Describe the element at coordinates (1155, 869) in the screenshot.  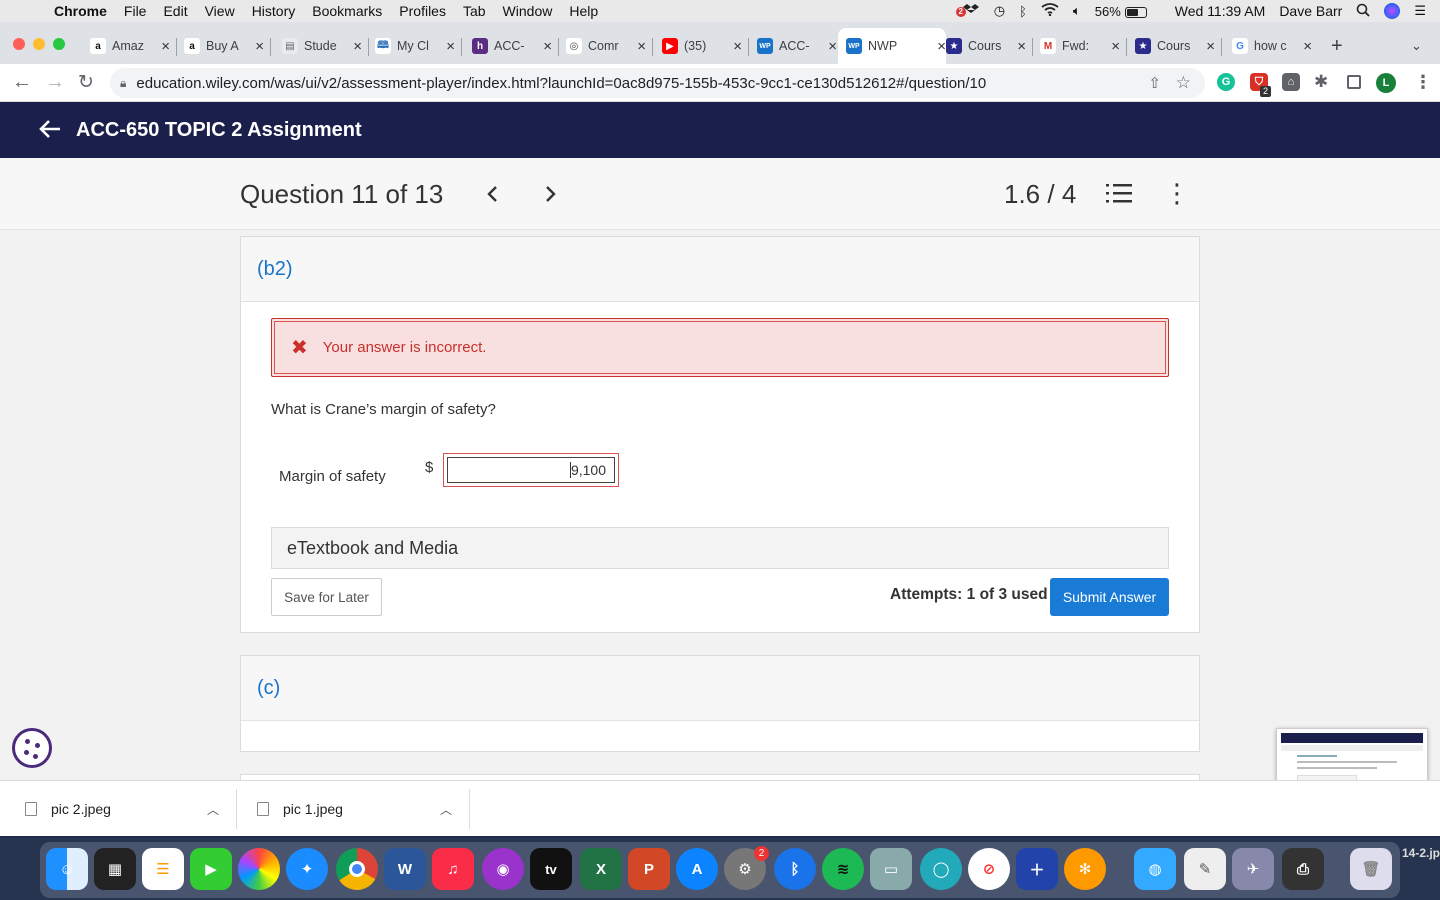
I see `network-globe-icon: ◍` at that location.